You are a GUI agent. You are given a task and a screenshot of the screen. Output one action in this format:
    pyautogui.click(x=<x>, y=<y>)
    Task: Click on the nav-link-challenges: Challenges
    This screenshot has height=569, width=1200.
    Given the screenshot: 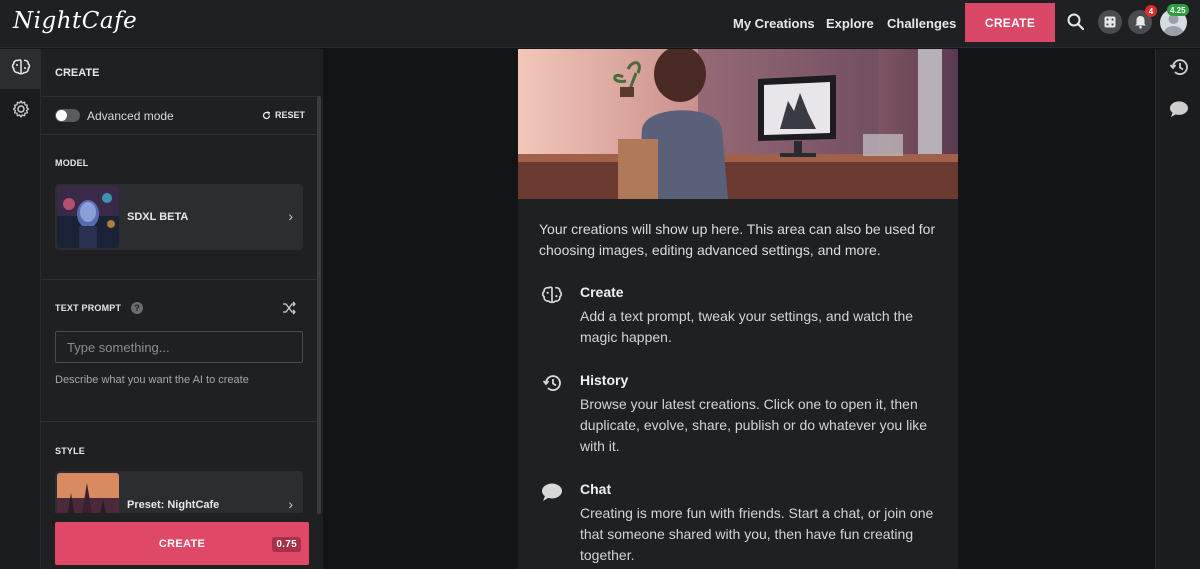 What is the action you would take?
    pyautogui.click(x=921, y=23)
    